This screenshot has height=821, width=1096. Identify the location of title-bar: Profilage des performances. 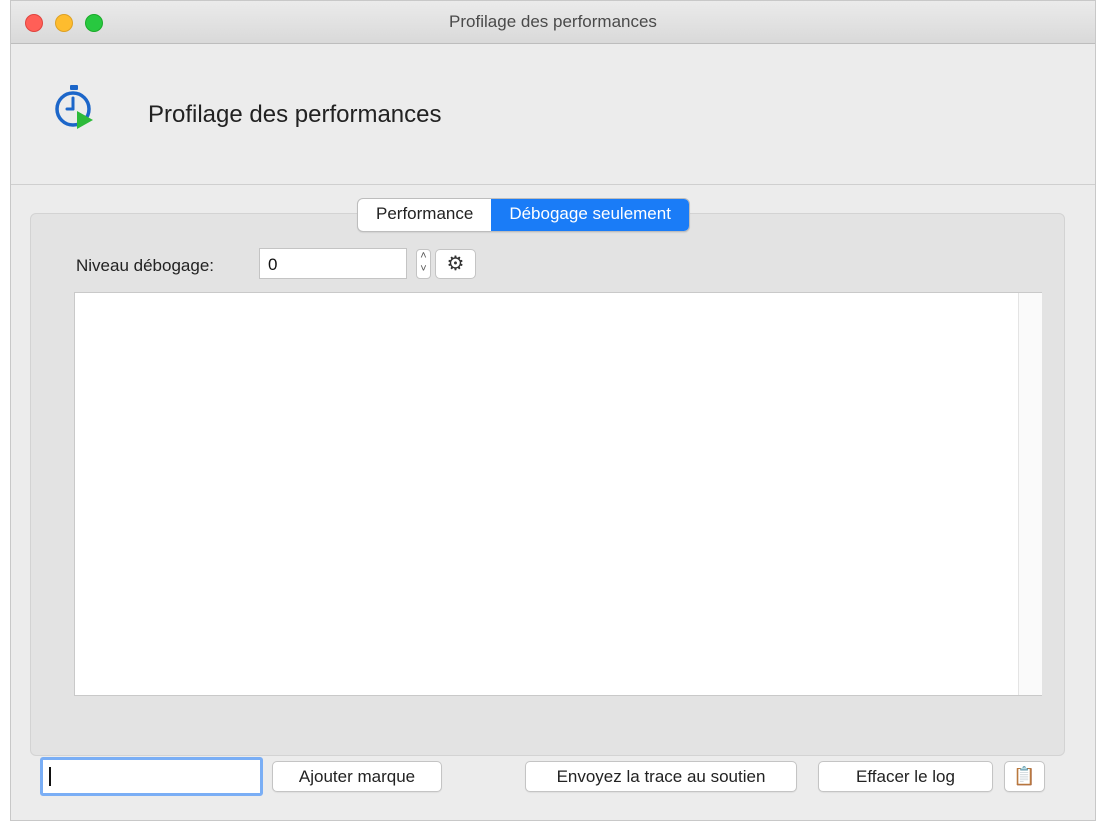
(553, 22).